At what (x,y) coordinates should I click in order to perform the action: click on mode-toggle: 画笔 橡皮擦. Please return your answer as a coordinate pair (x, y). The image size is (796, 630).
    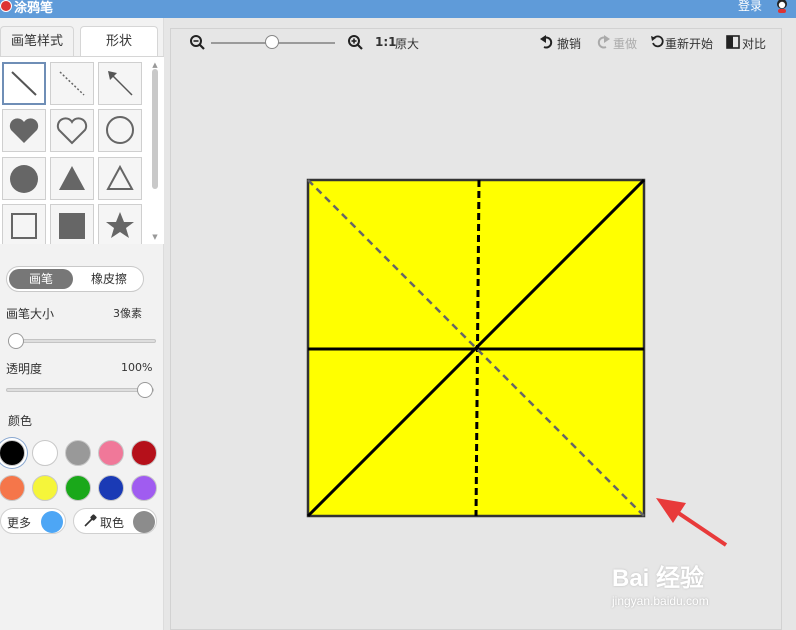
    Looking at the image, I should click on (75, 279).